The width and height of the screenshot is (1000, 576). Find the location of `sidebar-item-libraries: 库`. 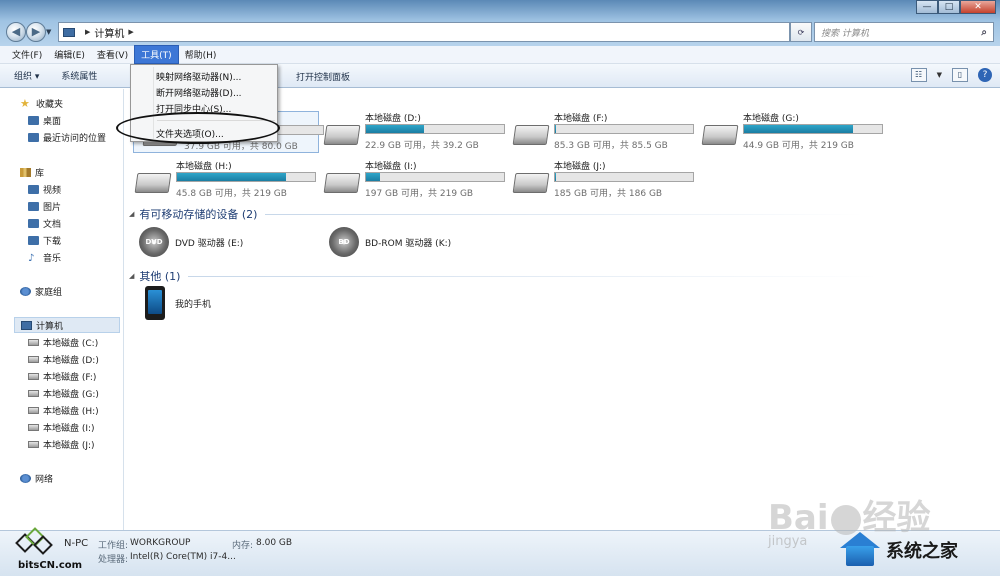

sidebar-item-libraries: 库 is located at coordinates (32, 172).